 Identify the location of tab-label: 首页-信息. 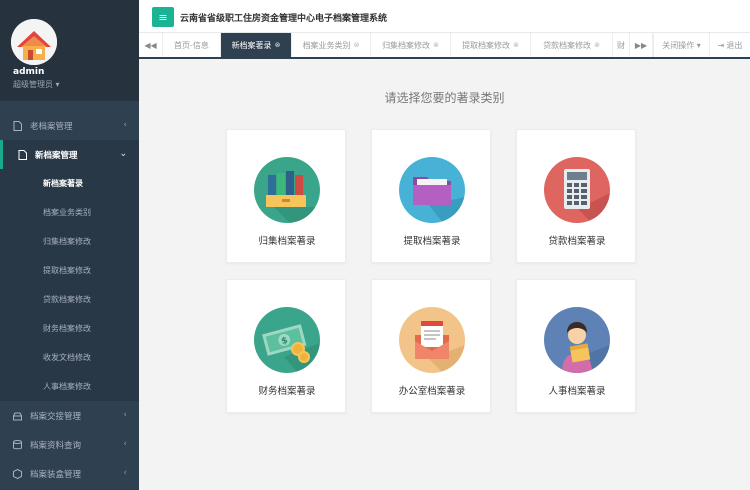
(191, 45).